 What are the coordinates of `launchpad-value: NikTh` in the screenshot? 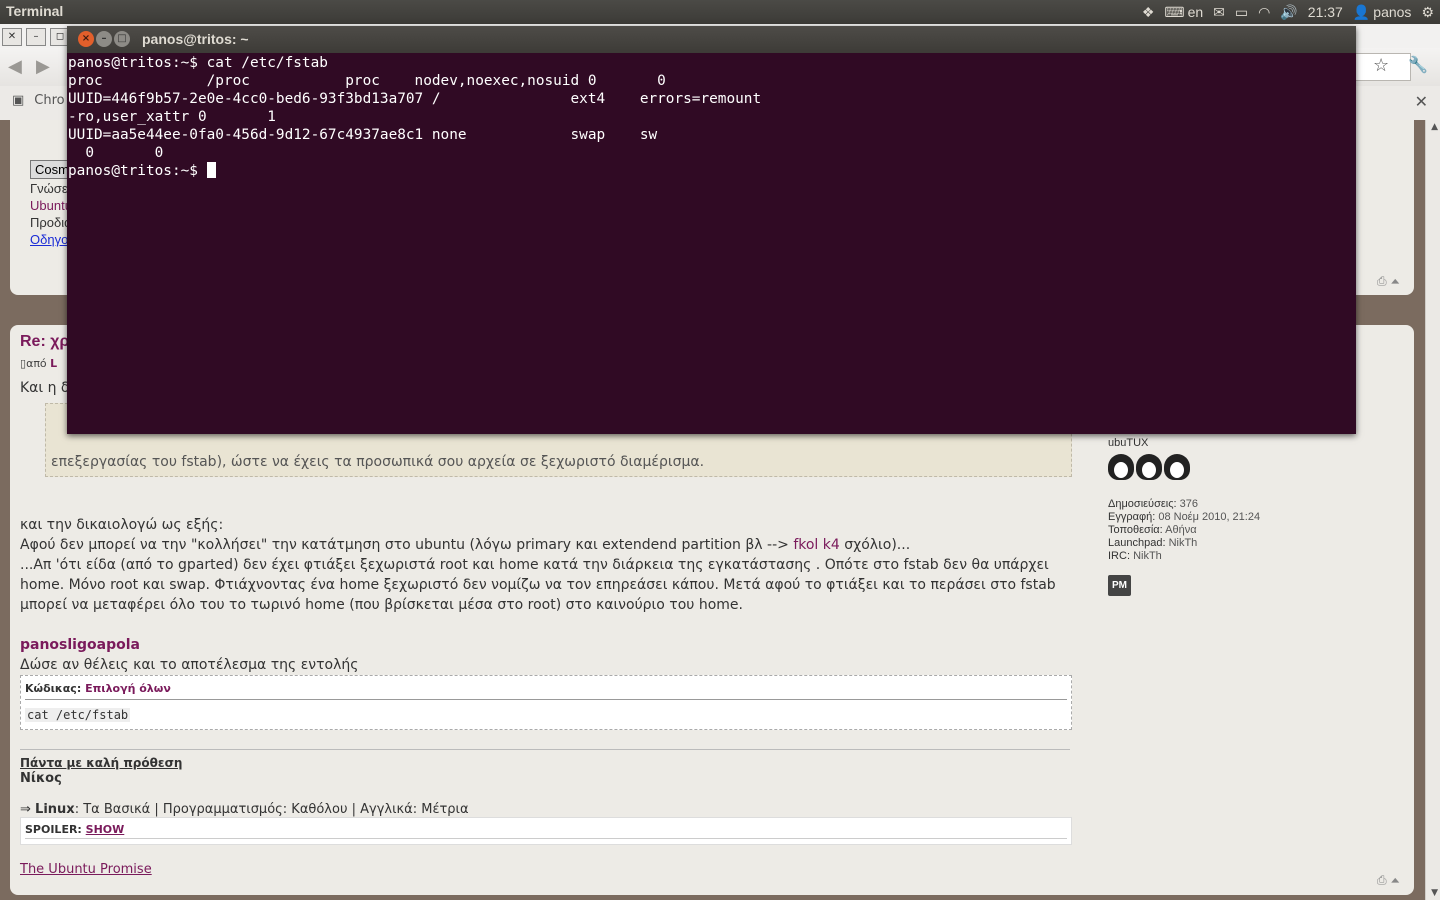 It's located at (1183, 543).